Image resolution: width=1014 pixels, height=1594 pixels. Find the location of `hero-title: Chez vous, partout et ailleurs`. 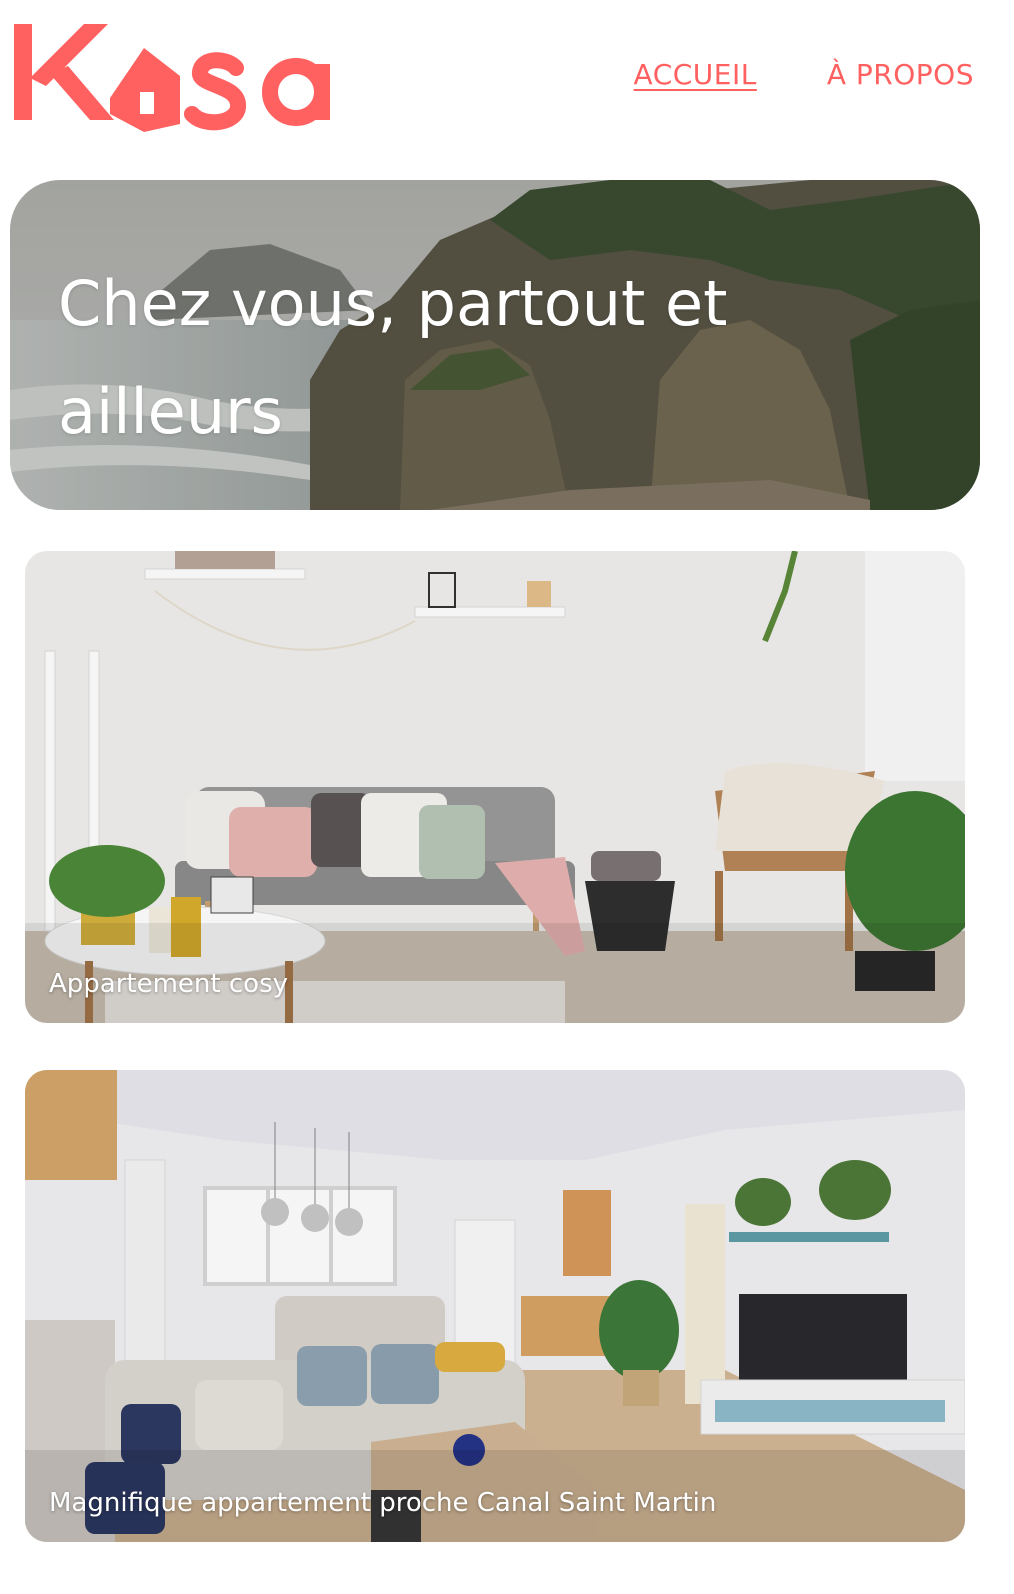

hero-title: Chez vous, partout et ailleurs is located at coordinates (393, 357).